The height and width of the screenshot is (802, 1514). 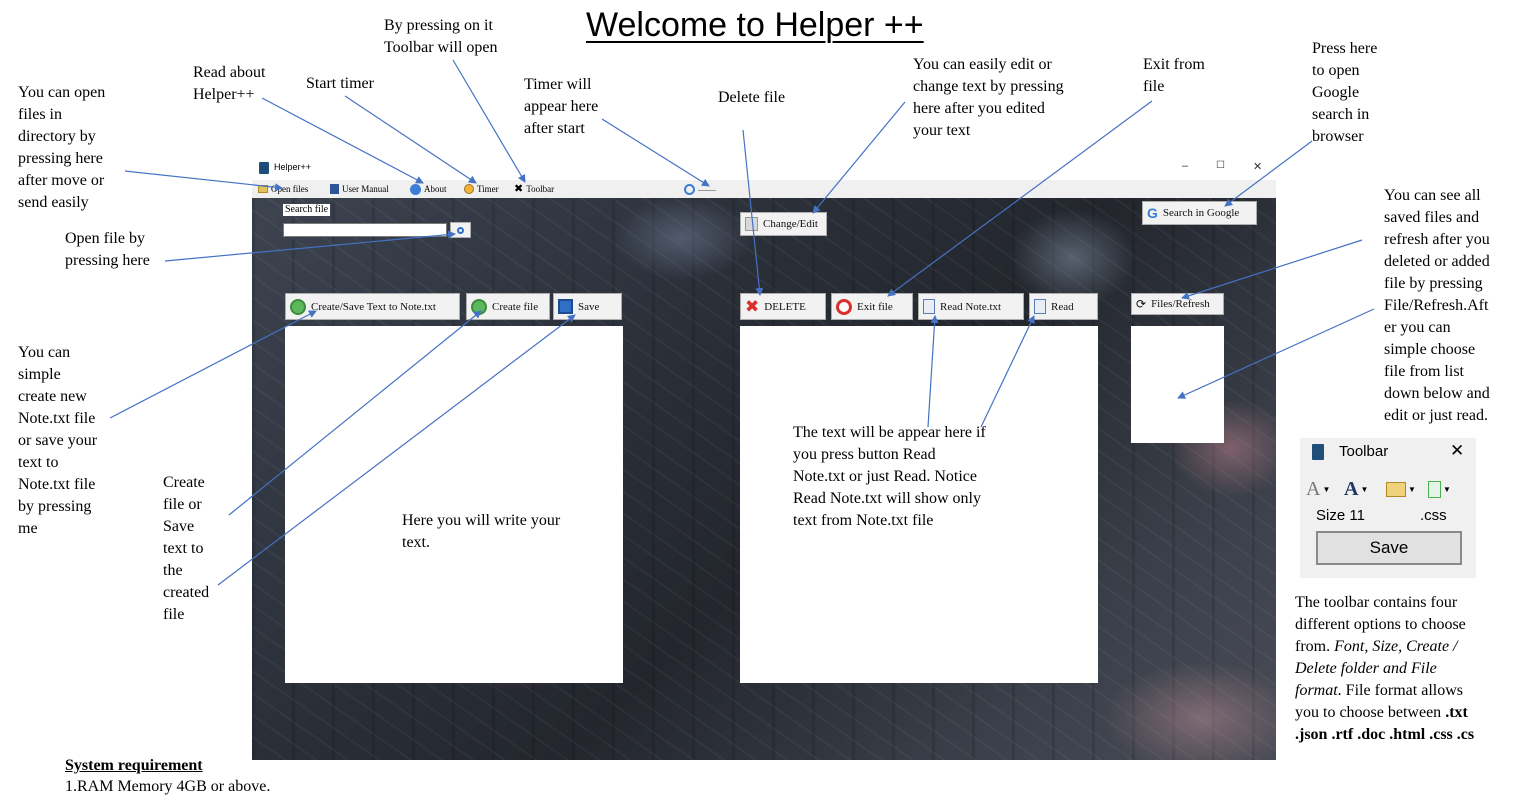 I want to click on read-note-button: Read Note.txt, so click(x=971, y=306).